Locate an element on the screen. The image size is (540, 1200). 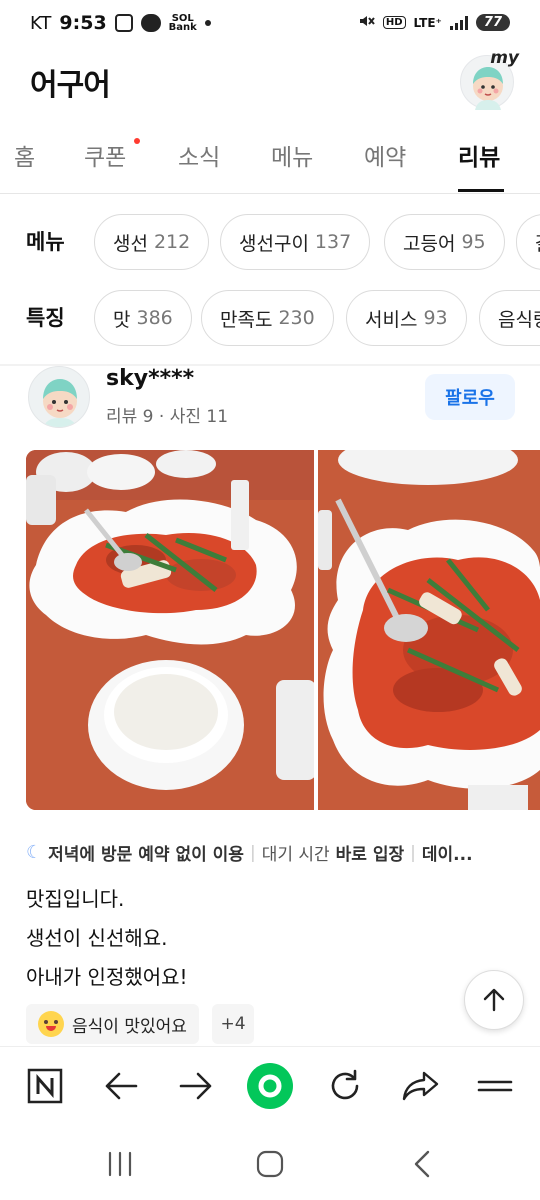
smiley-icon is located at coordinates (51, 1024).